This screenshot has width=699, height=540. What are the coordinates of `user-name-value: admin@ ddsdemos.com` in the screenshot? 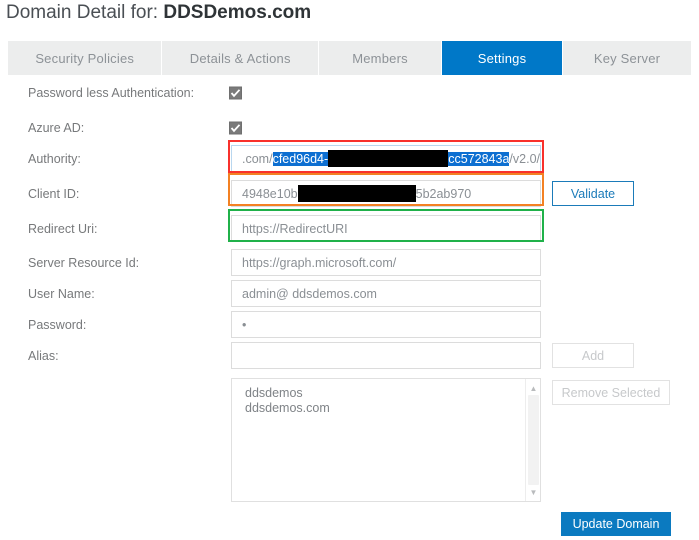 It's located at (309, 293).